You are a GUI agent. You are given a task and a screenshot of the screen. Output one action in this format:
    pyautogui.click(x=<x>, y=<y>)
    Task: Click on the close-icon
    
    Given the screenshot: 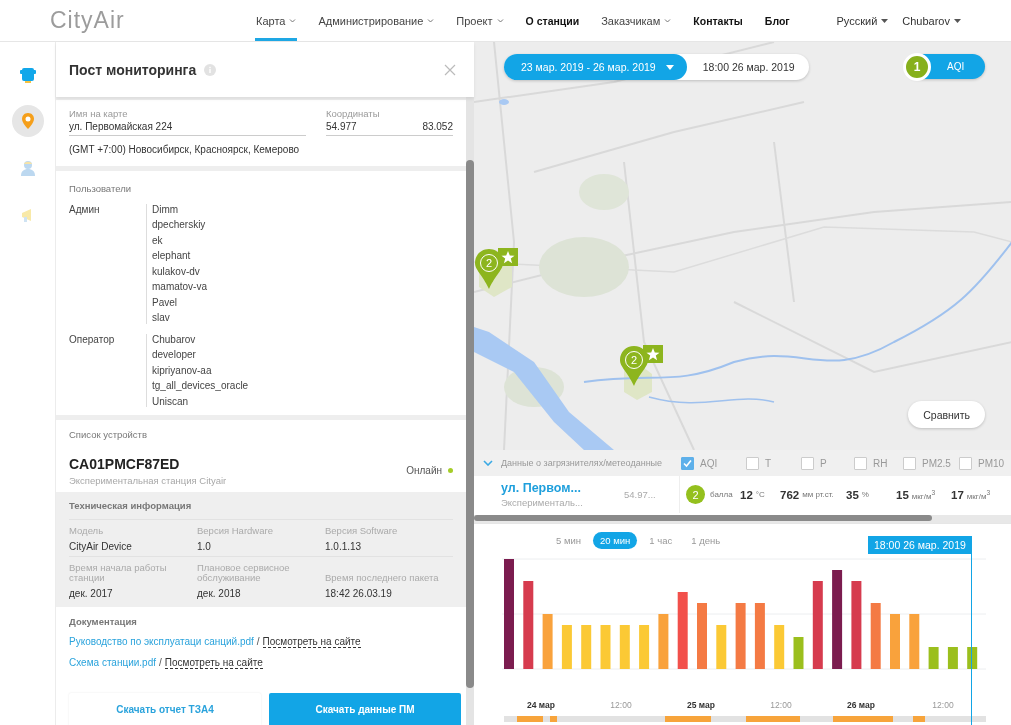 What is the action you would take?
    pyautogui.click(x=450, y=69)
    